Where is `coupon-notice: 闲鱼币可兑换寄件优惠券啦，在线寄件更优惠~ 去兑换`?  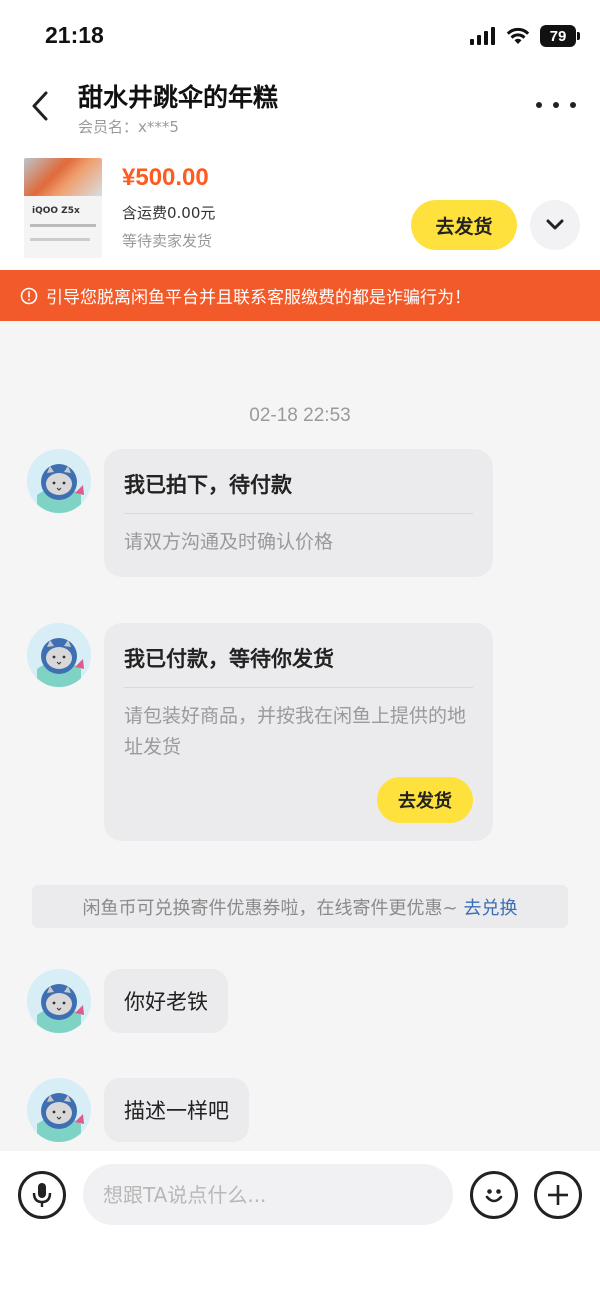 coupon-notice: 闲鱼币可兑换寄件优惠券啦，在线寄件更优惠~ 去兑换 is located at coordinates (300, 906).